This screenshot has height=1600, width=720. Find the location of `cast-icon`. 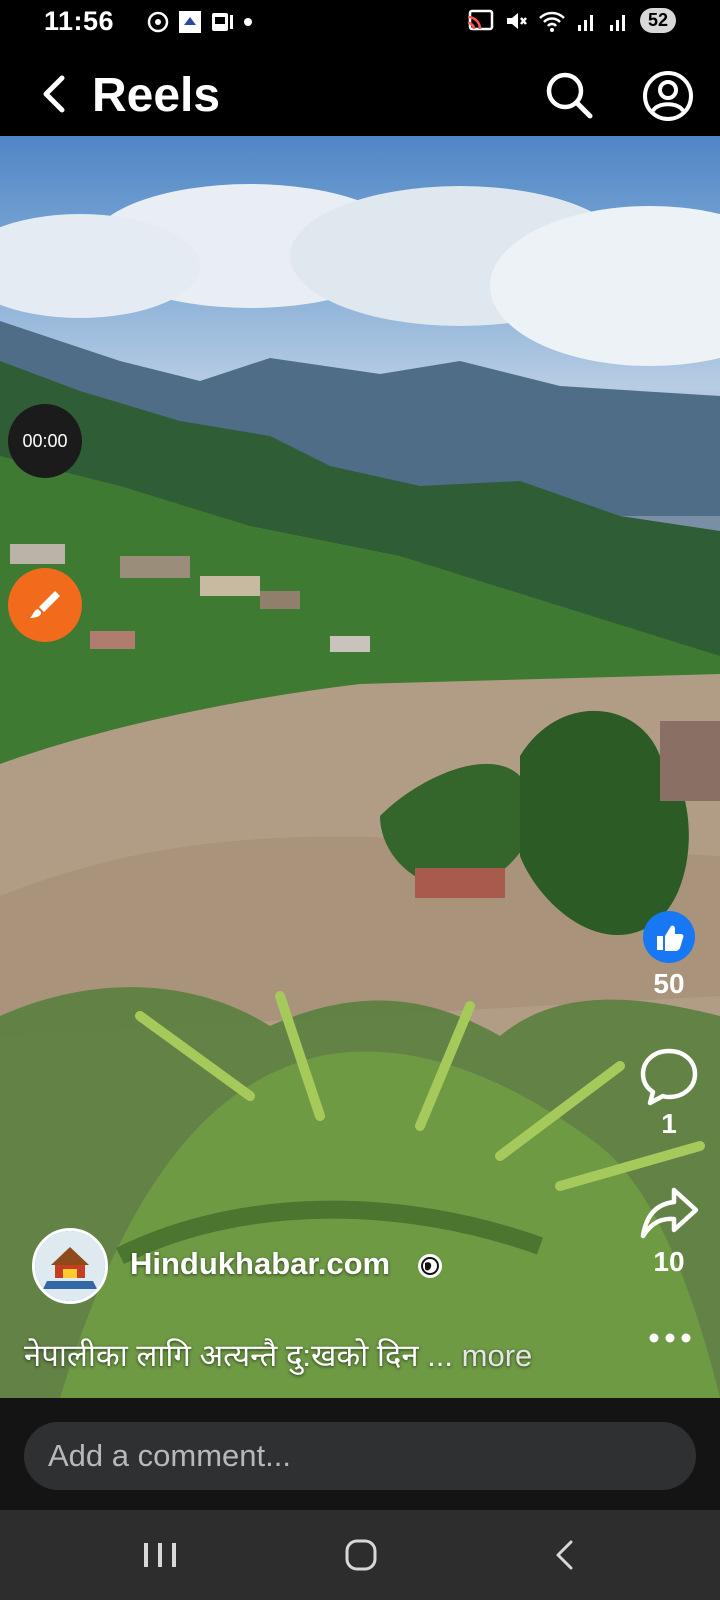

cast-icon is located at coordinates (480, 19).